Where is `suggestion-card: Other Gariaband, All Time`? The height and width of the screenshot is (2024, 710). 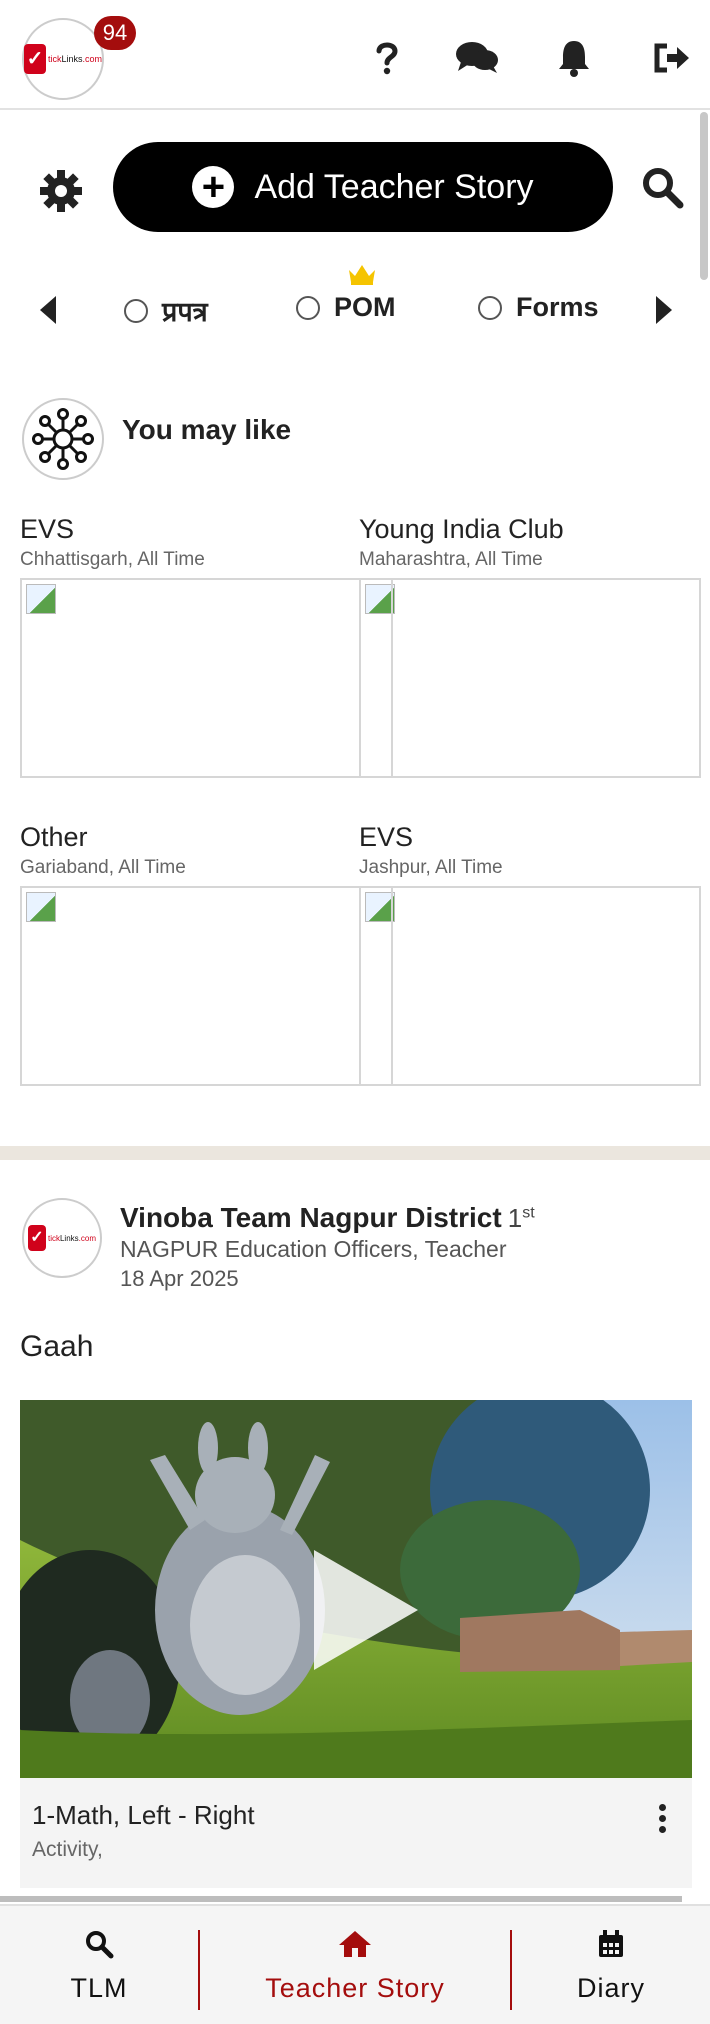 suggestion-card: Other Gariaband, All Time is located at coordinates (191, 954).